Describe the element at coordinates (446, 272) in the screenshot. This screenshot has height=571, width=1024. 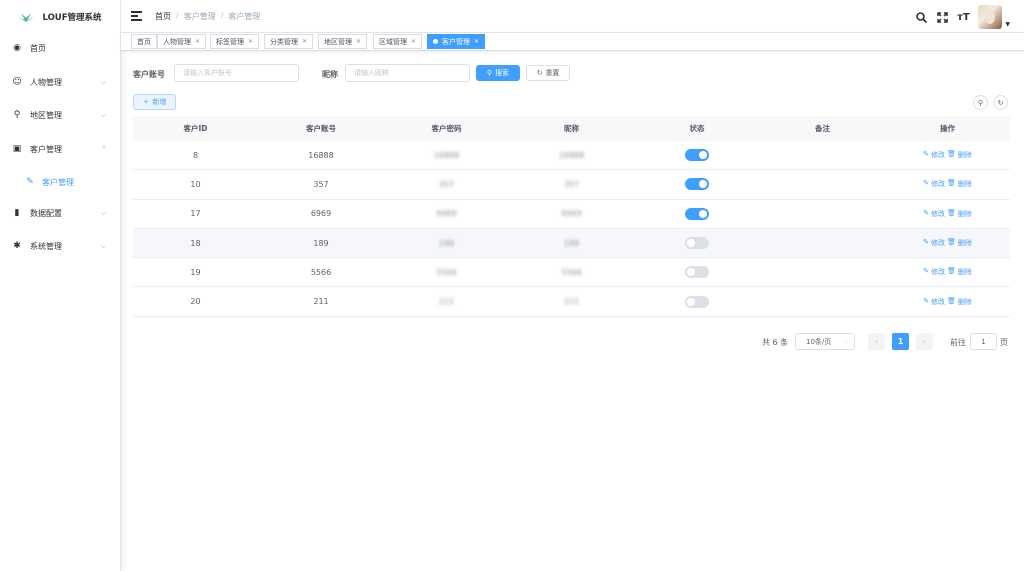
I see `cell-password: 5566` at that location.